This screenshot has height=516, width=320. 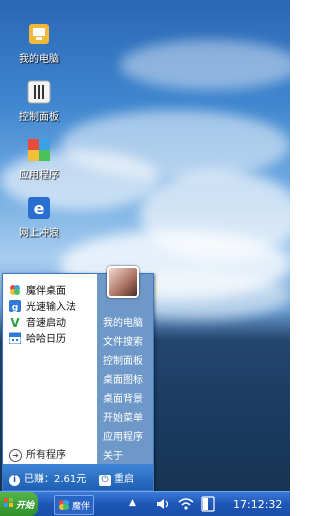 I want to click on start-menu-item-mobo-desktop: 魔伴桌面, so click(x=53, y=289).